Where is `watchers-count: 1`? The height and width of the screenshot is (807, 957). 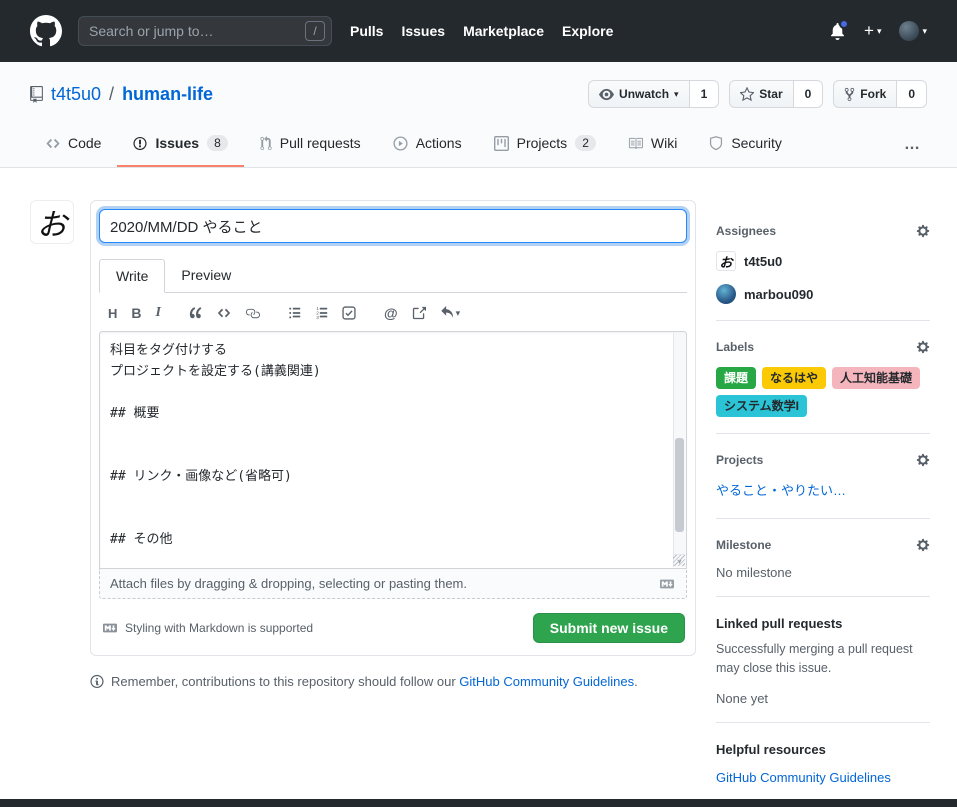 watchers-count: 1 is located at coordinates (704, 94).